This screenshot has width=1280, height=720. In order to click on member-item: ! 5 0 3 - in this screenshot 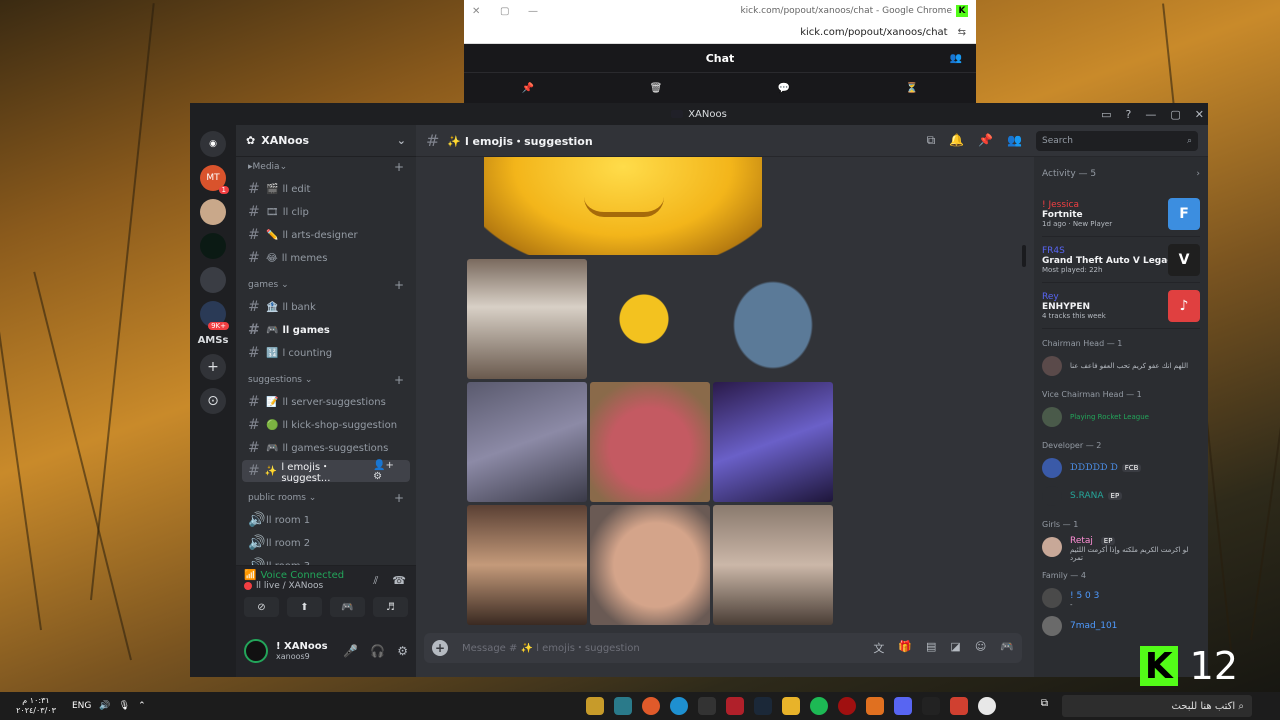, I will do `click(1121, 598)`.